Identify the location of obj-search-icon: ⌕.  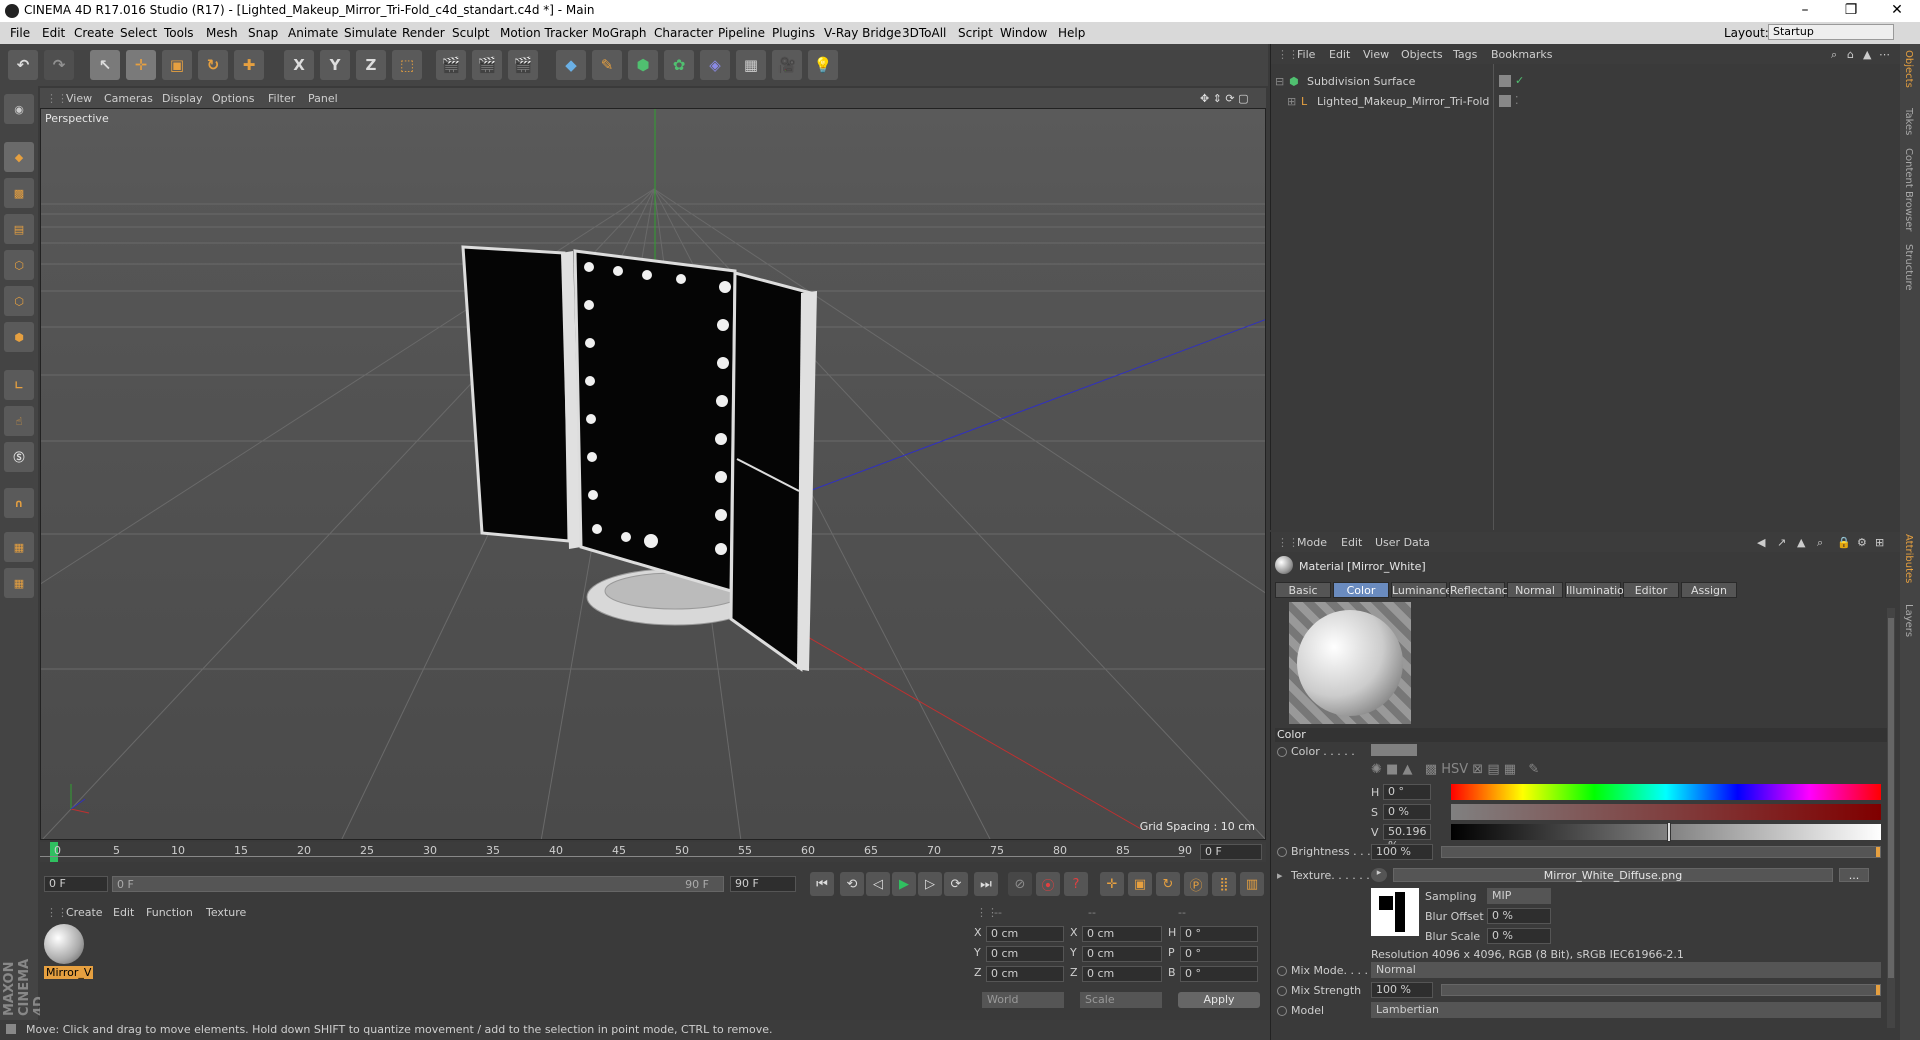
(1834, 55).